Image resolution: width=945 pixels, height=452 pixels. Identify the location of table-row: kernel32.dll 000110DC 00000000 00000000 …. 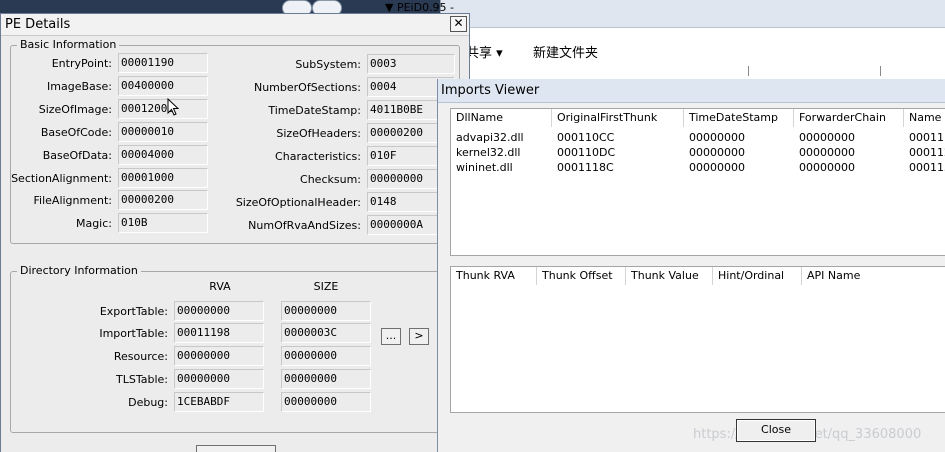
(698, 153).